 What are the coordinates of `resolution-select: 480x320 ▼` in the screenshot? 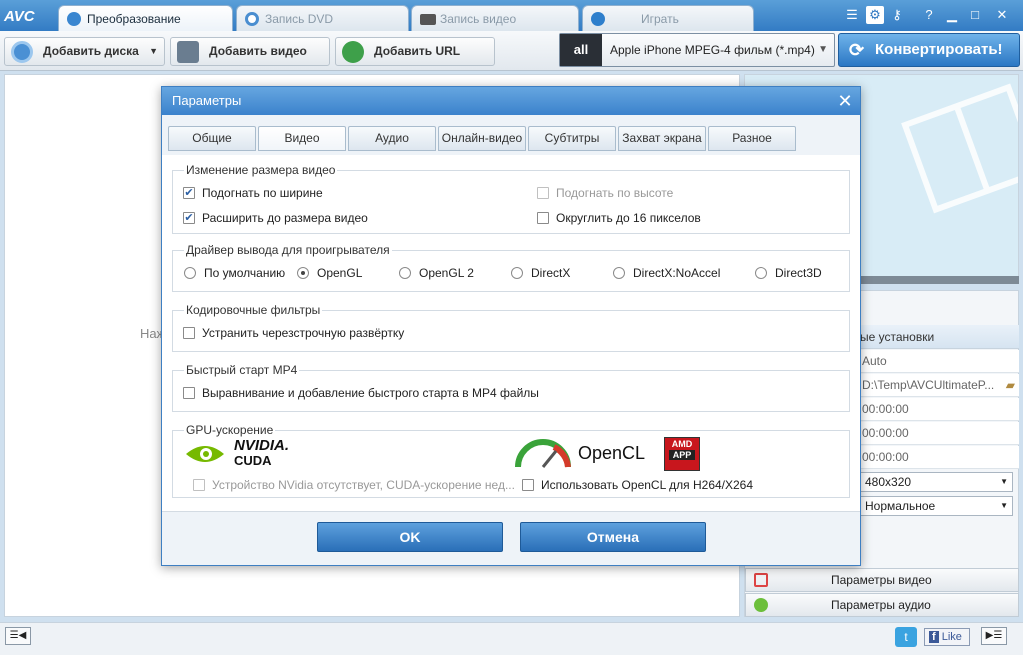 It's located at (936, 482).